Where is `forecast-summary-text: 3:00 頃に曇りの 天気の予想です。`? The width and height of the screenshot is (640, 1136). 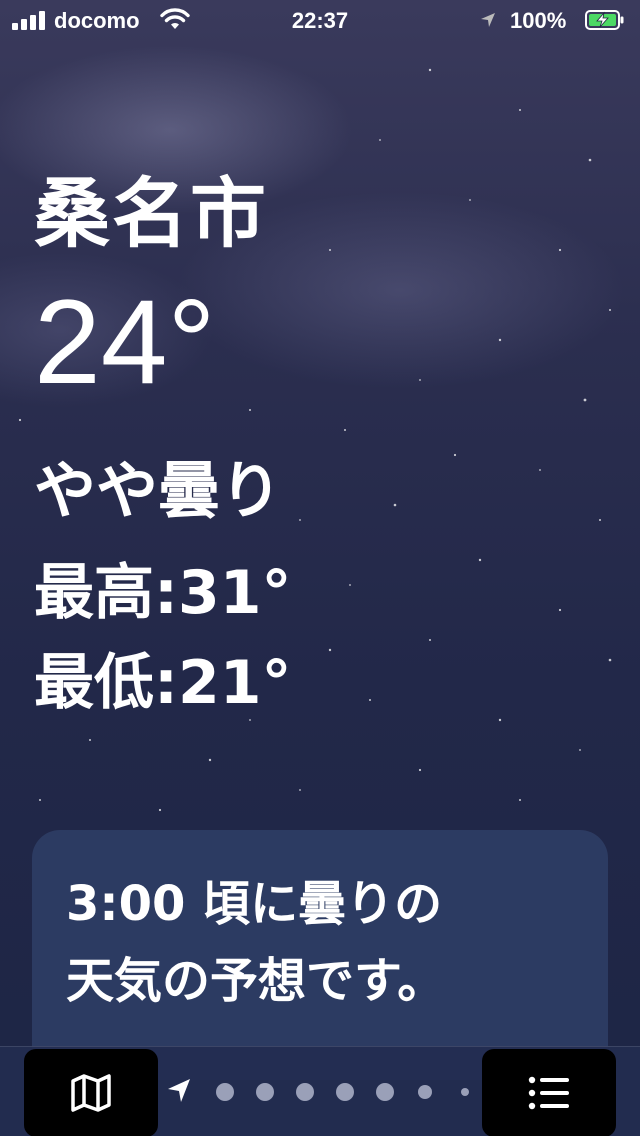
forecast-summary-text: 3:00 頃に曇りの 天気の予想です。 is located at coordinates (326, 943).